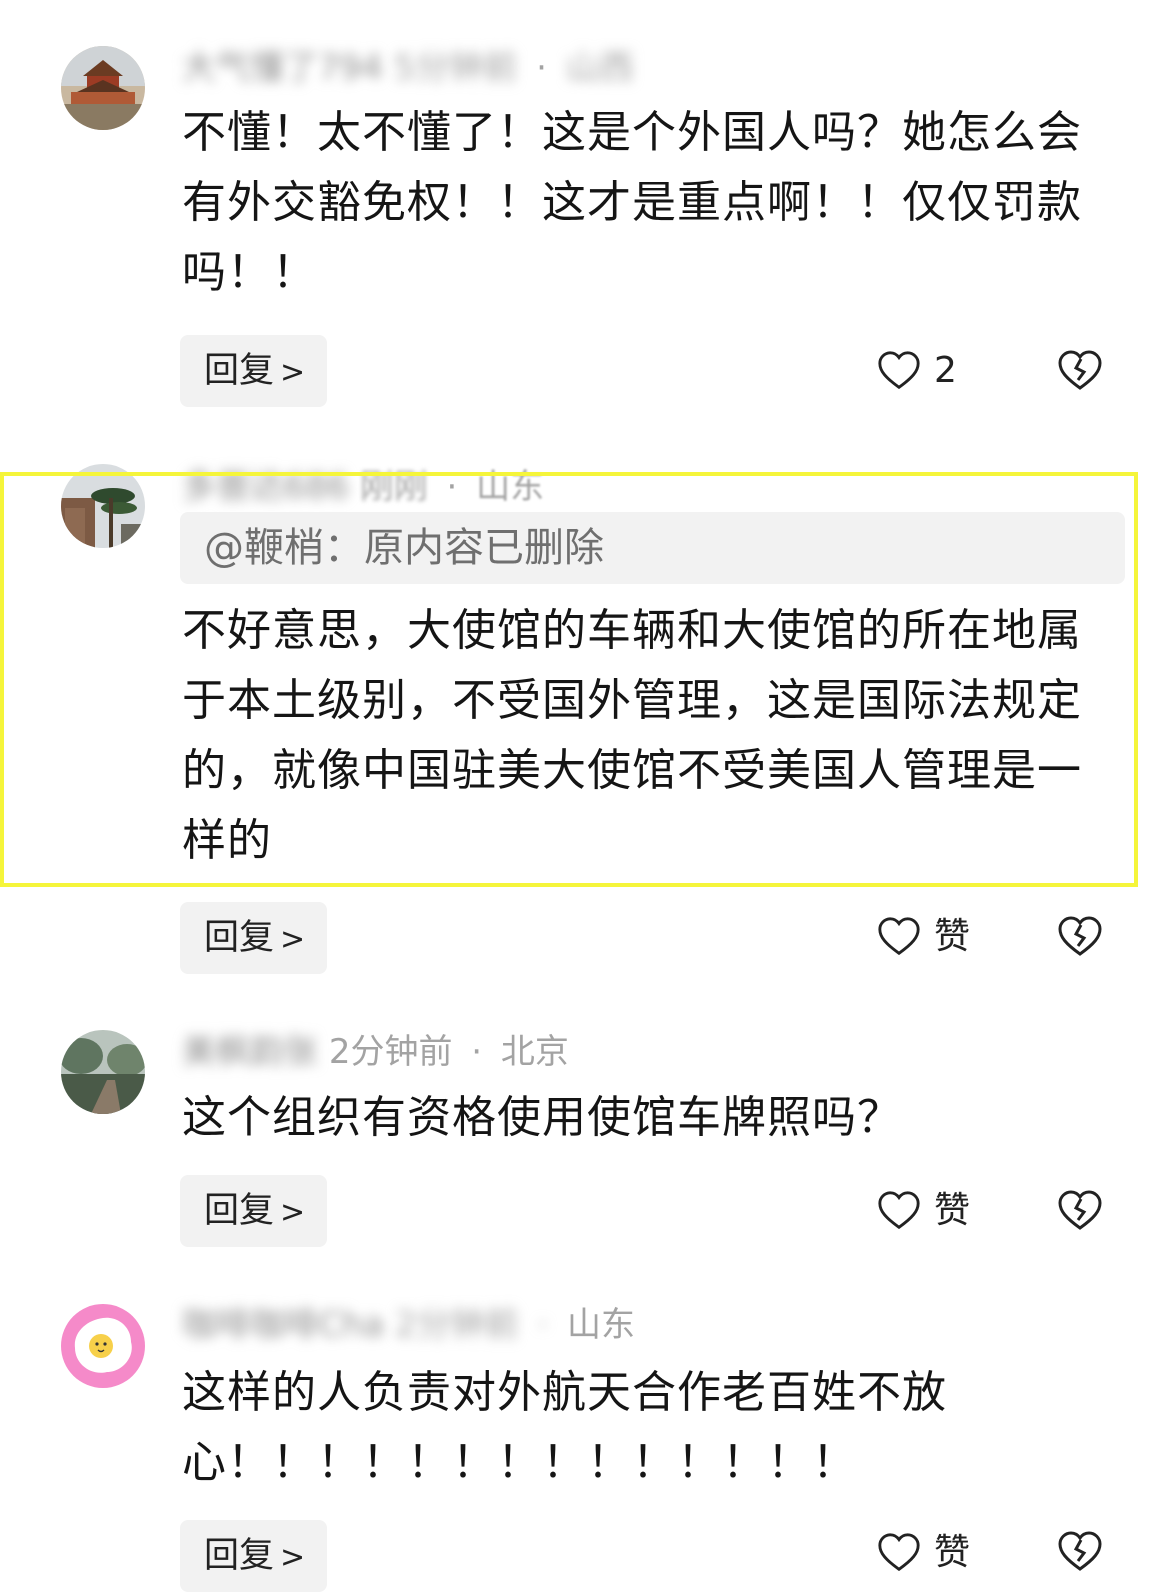  I want to click on location: 北京, so click(534, 1052).